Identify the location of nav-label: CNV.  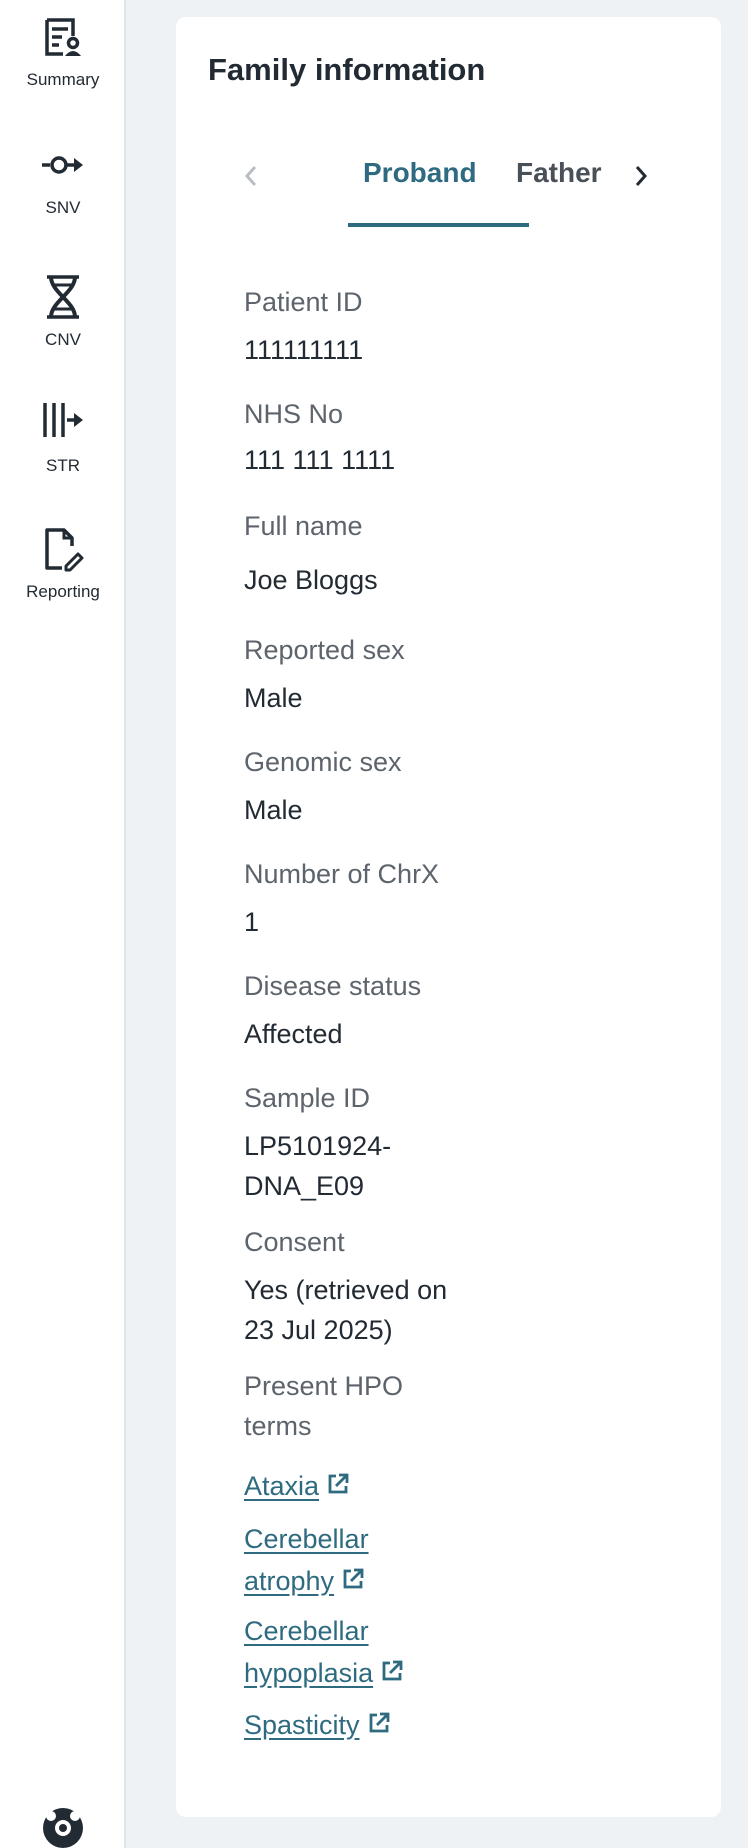
(63, 339).